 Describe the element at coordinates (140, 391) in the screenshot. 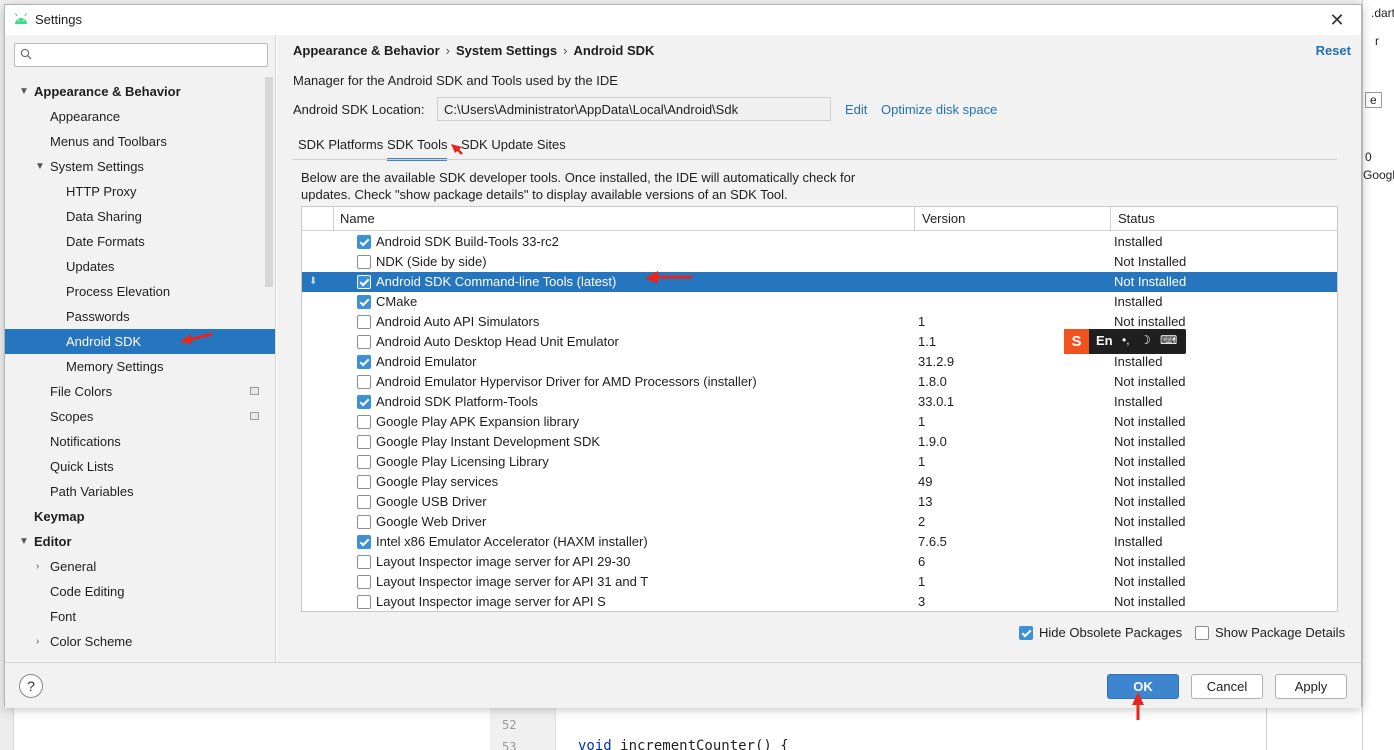

I see `tree-item-file-colors: File Colors` at that location.